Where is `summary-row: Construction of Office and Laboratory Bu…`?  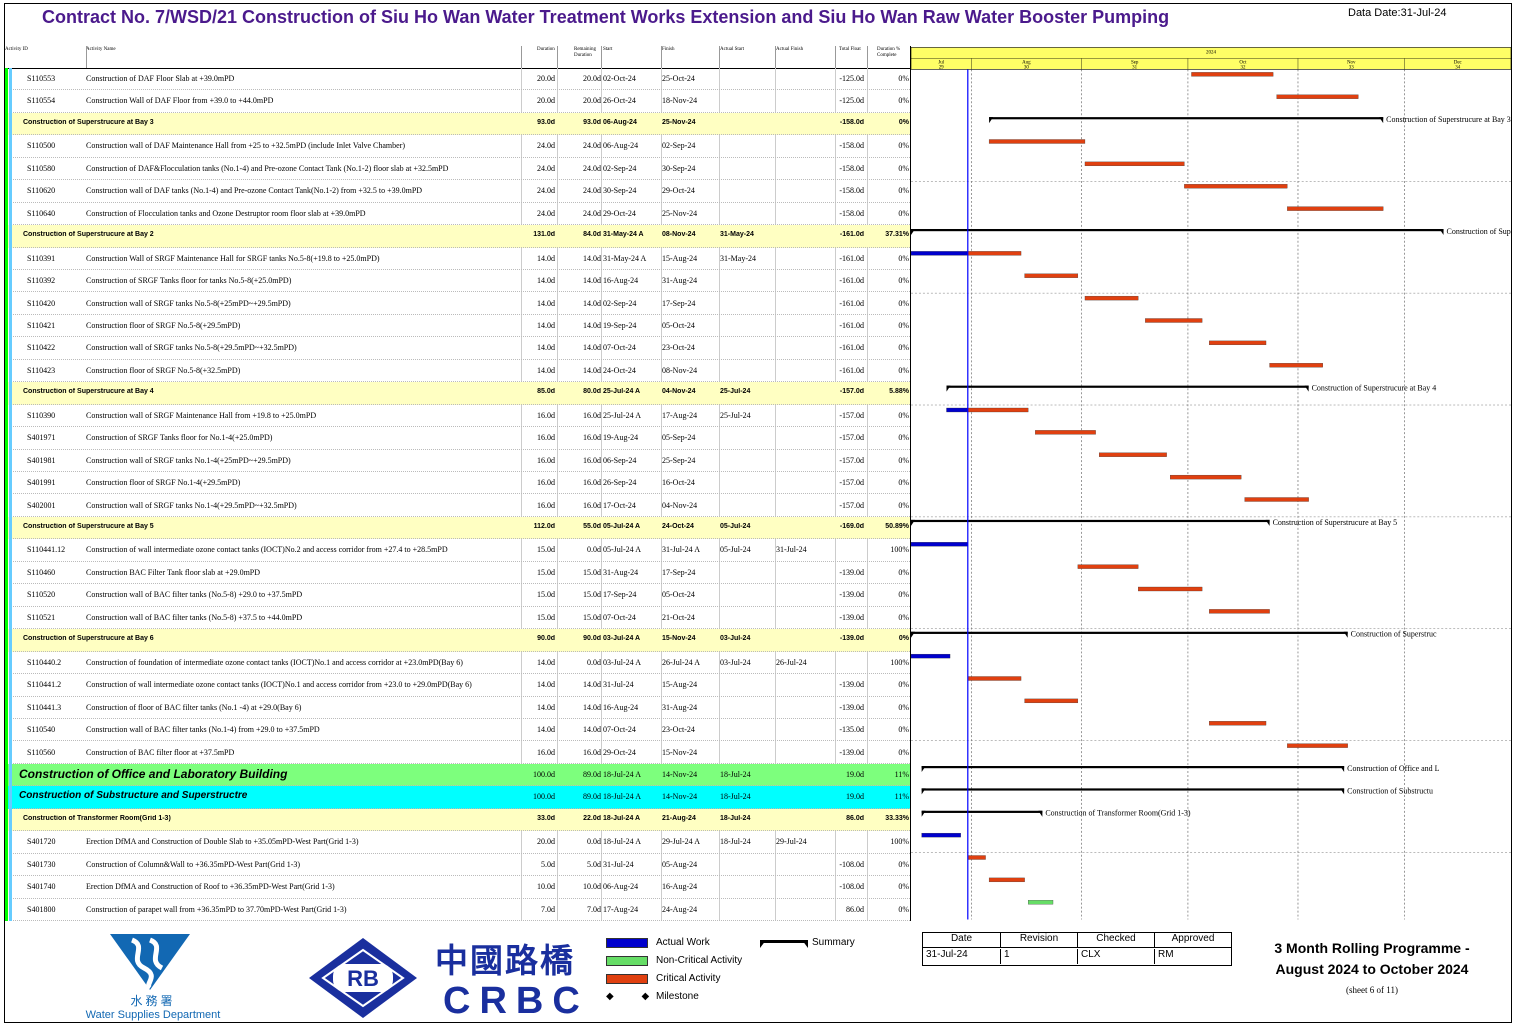 summary-row: Construction of Office and Laboratory Bu… is located at coordinates (457, 775).